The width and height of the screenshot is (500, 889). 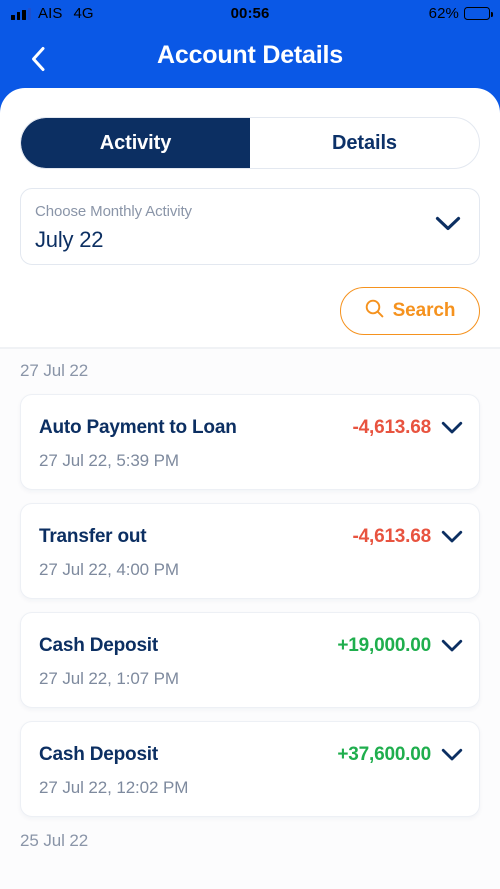 I want to click on monthly-activity-value: July 22, so click(x=69, y=239).